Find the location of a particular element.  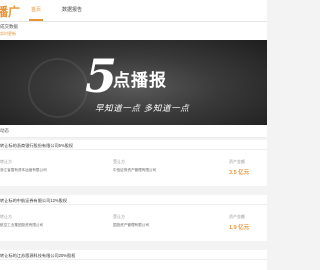

subheader-title: 成交数据 is located at coordinates (9, 26).